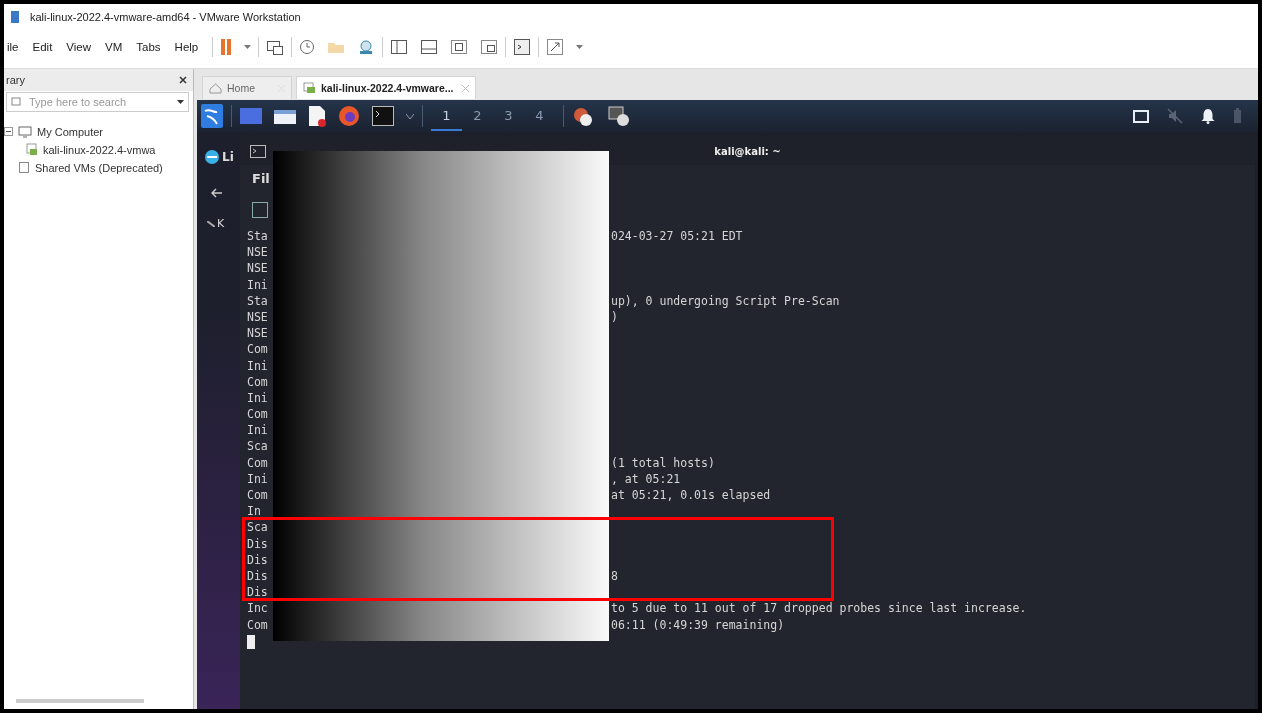 The height and width of the screenshot is (713, 1262). What do you see at coordinates (307, 47) in the screenshot?
I see `clock-icon` at bounding box center [307, 47].